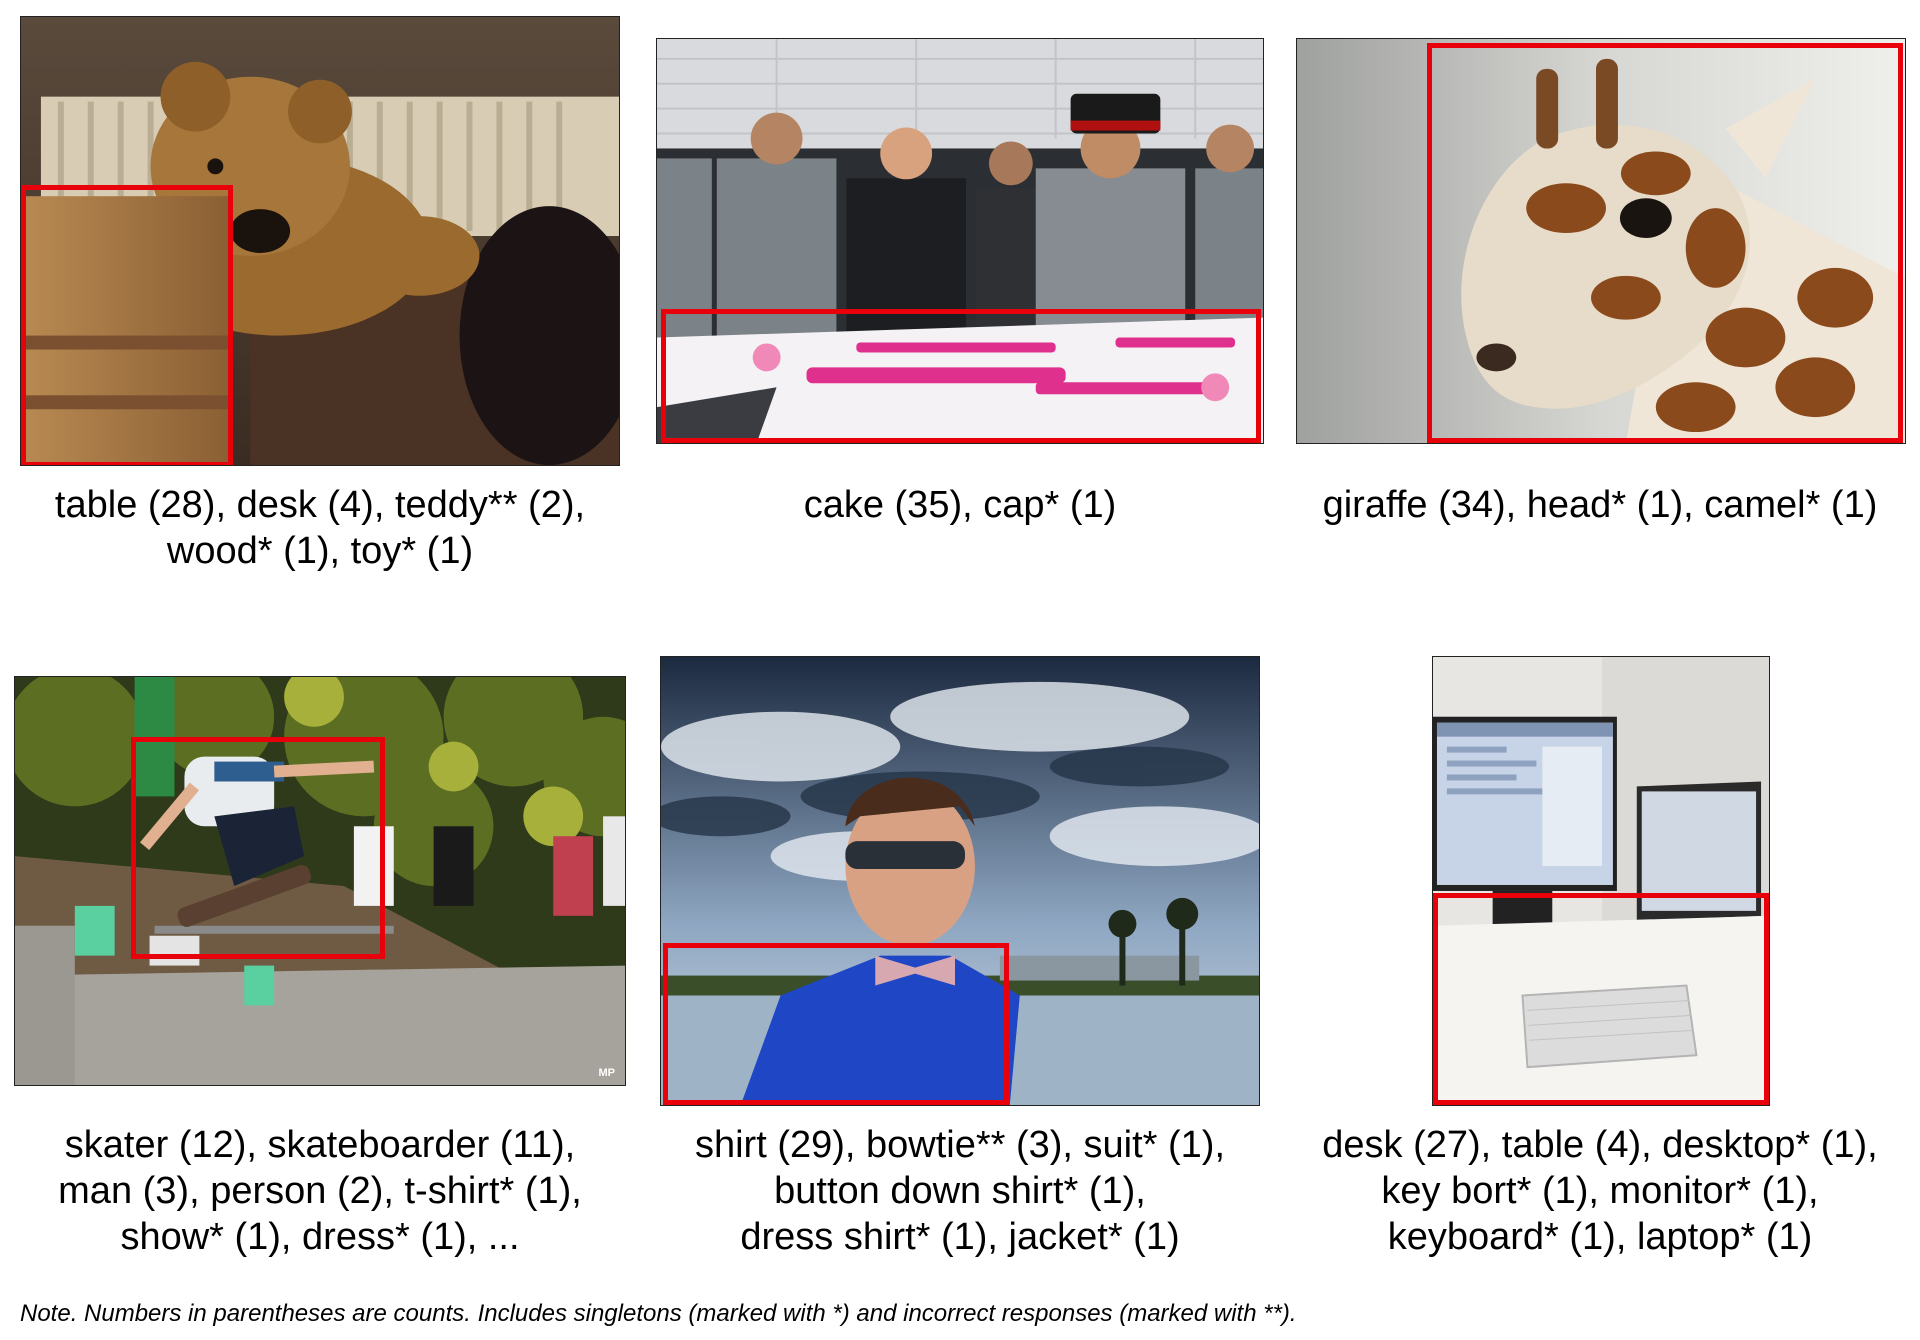 The width and height of the screenshot is (1920, 1340). Describe the element at coordinates (607, 1073) in the screenshot. I see `watermark: MP` at that location.